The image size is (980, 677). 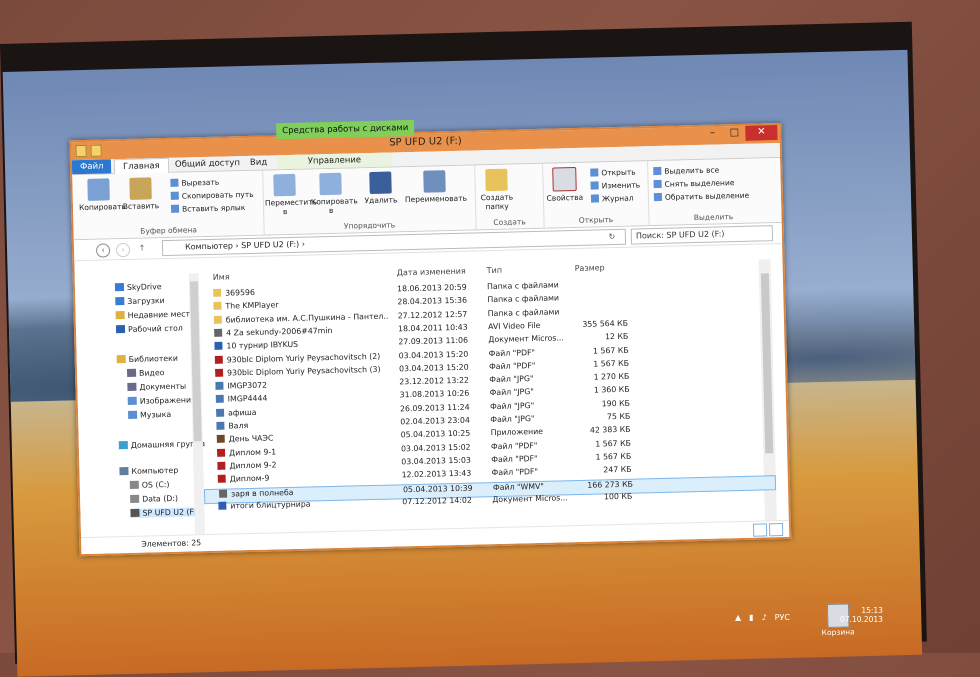 What do you see at coordinates (147, 359) in the screenshot?
I see `nav-item: Библиотеки` at bounding box center [147, 359].